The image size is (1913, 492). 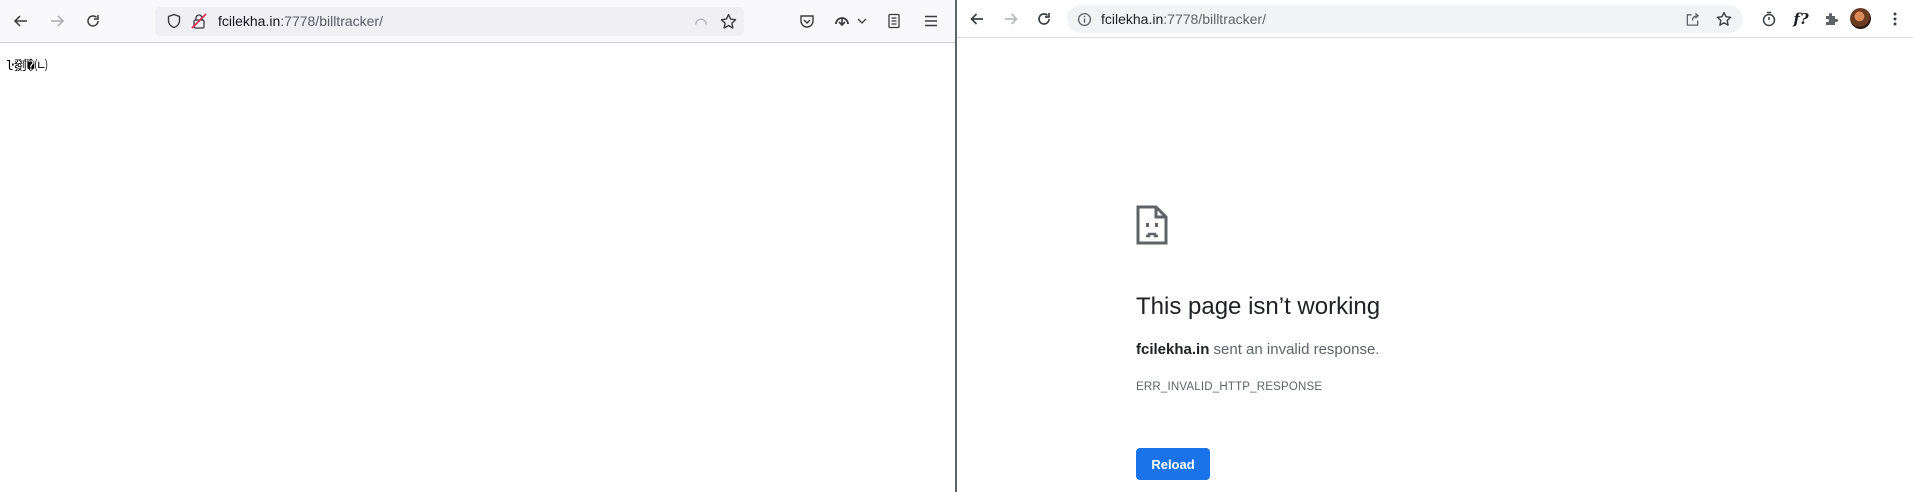 What do you see at coordinates (449, 21) in the screenshot?
I see `address-bar: fcilekha.in:7778/billtracker/` at bounding box center [449, 21].